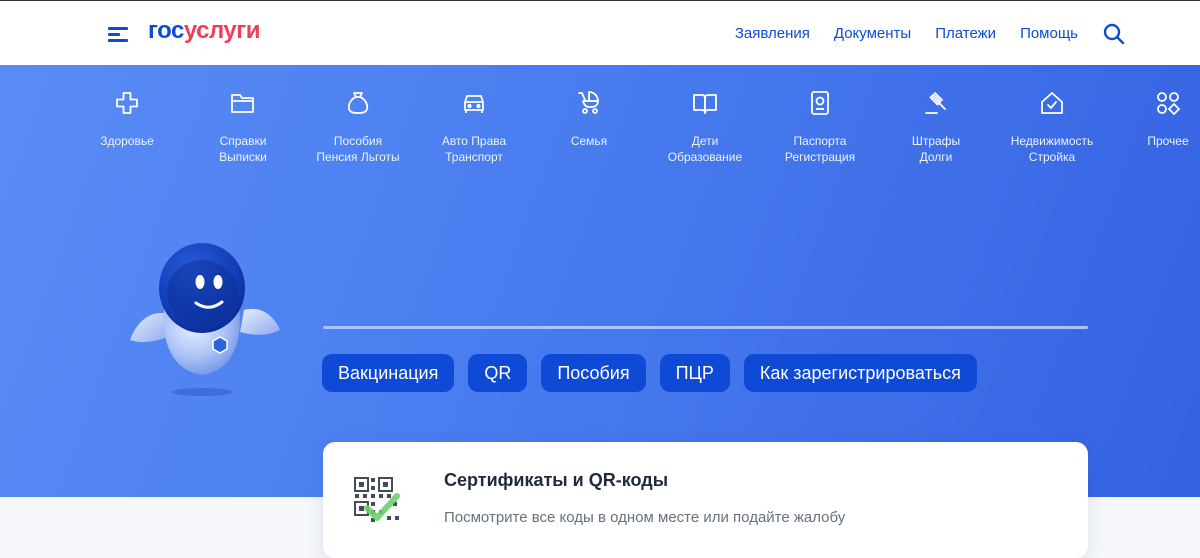 This screenshot has height=558, width=1200. I want to click on grid-icon, so click(1169, 104).